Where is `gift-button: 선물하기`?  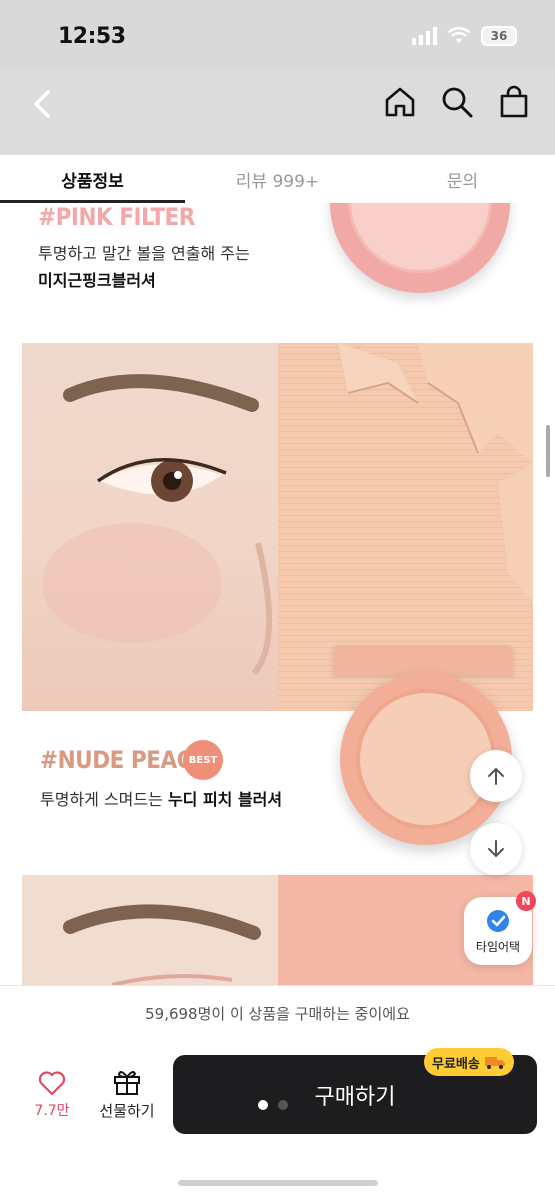
gift-button: 선물하기 is located at coordinates (127, 1094).